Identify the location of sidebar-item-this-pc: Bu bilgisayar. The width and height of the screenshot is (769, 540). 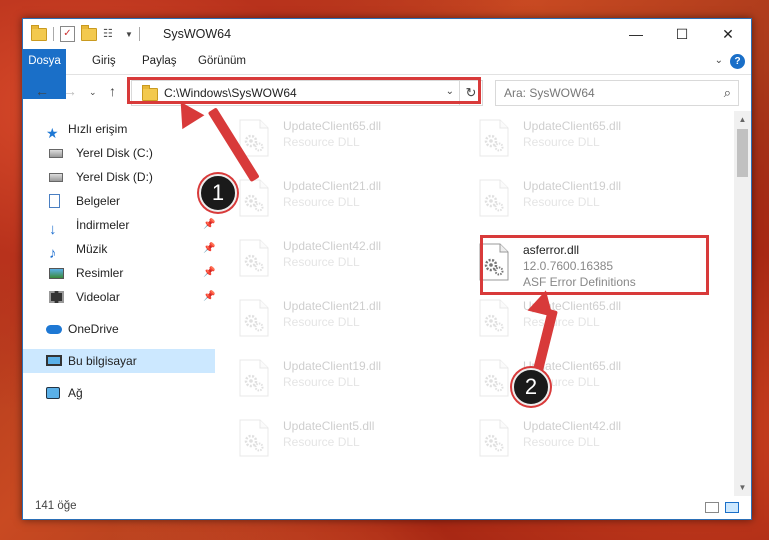
(119, 361).